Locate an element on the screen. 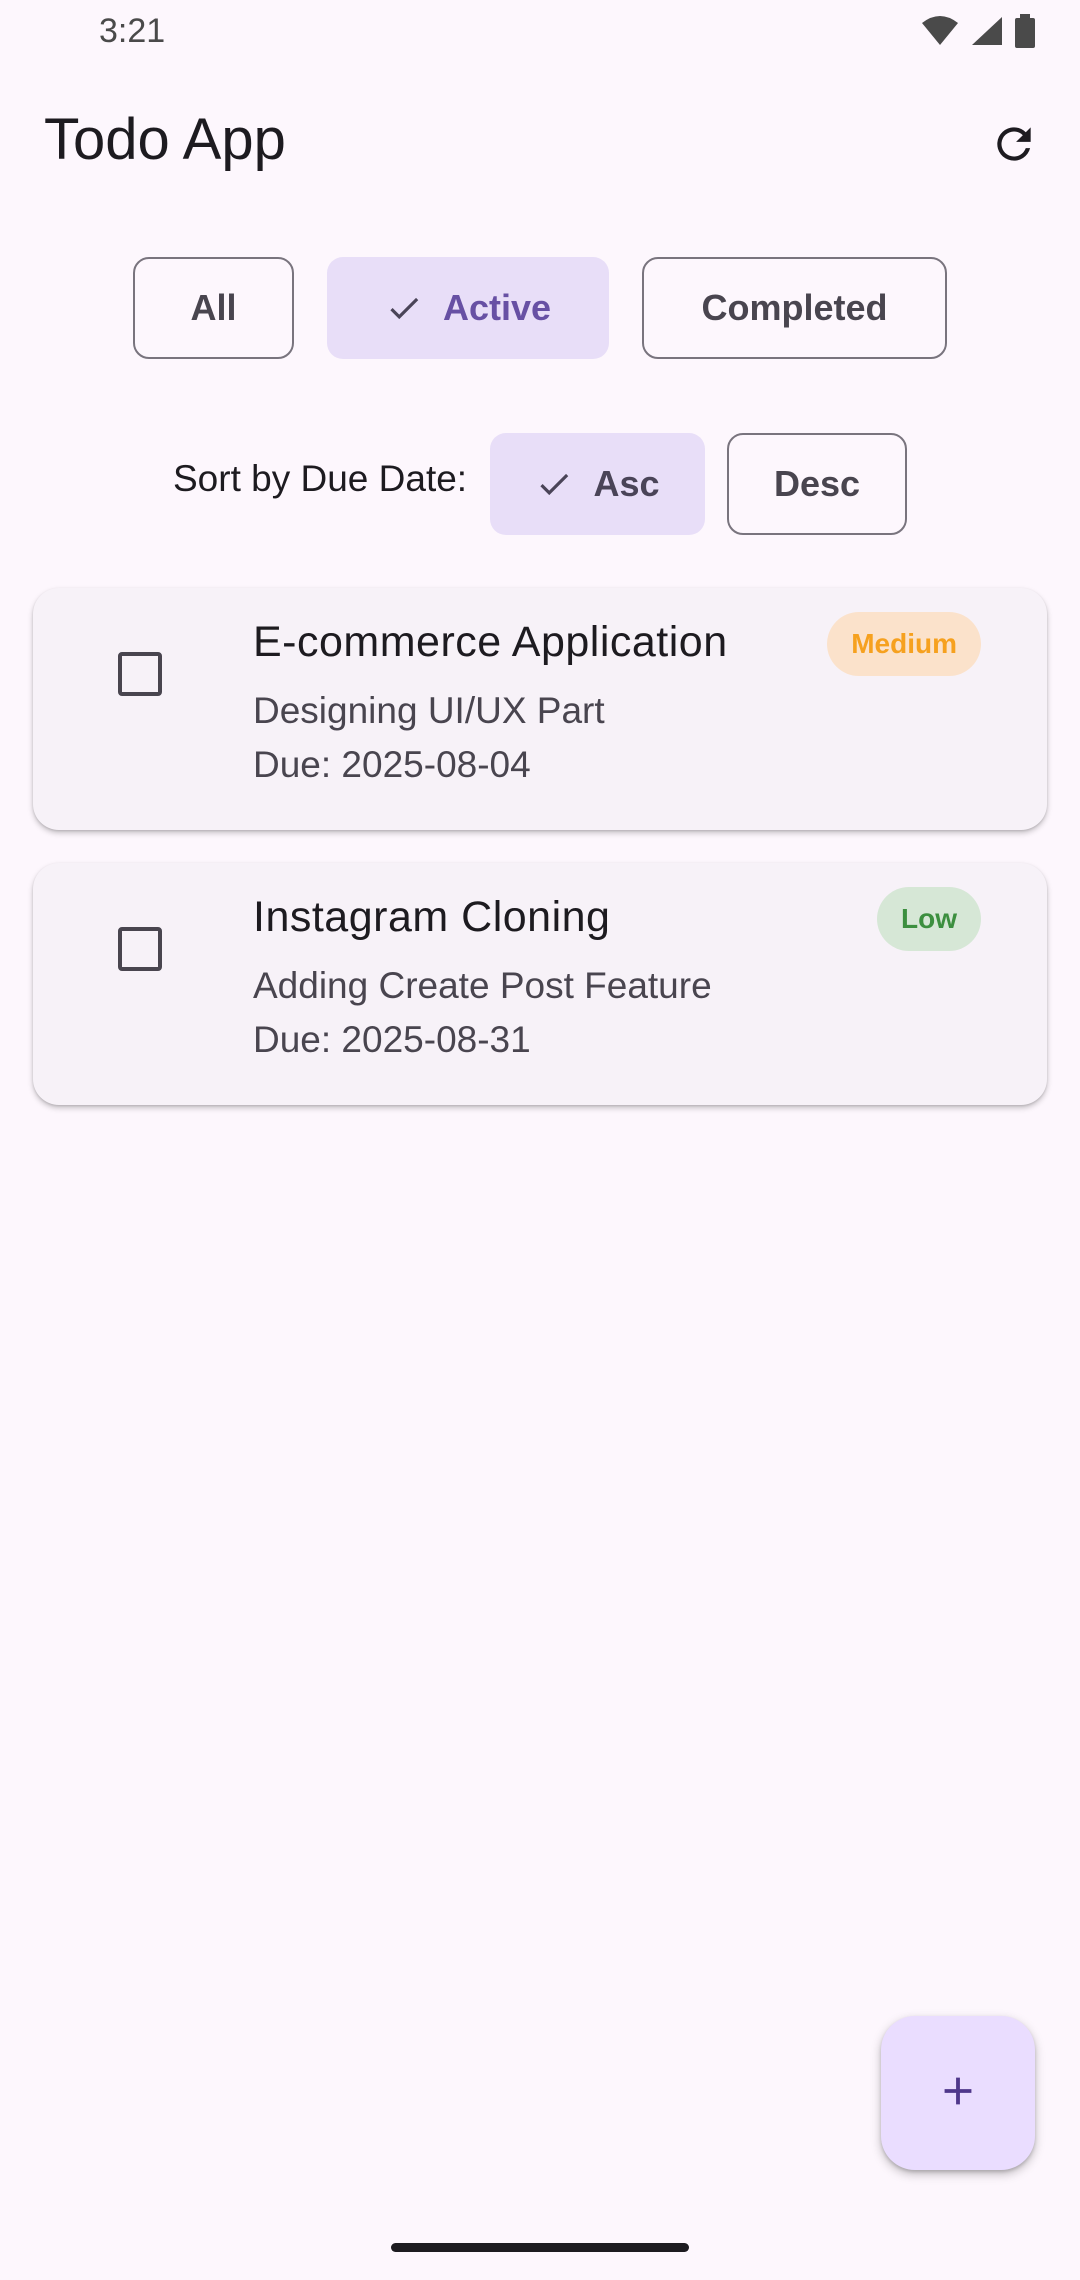 This screenshot has width=1080, height=2280. add-todo-button is located at coordinates (958, 2093).